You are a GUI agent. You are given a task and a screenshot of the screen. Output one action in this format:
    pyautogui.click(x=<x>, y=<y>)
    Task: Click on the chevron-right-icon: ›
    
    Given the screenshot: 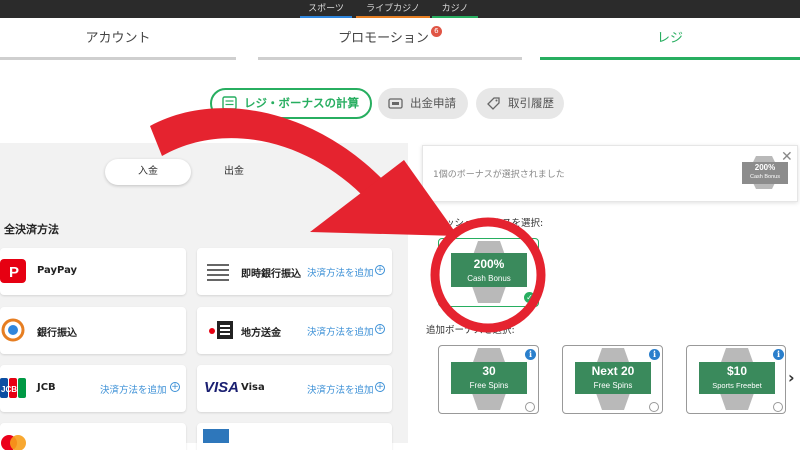 What is the action you would take?
    pyautogui.click(x=791, y=377)
    